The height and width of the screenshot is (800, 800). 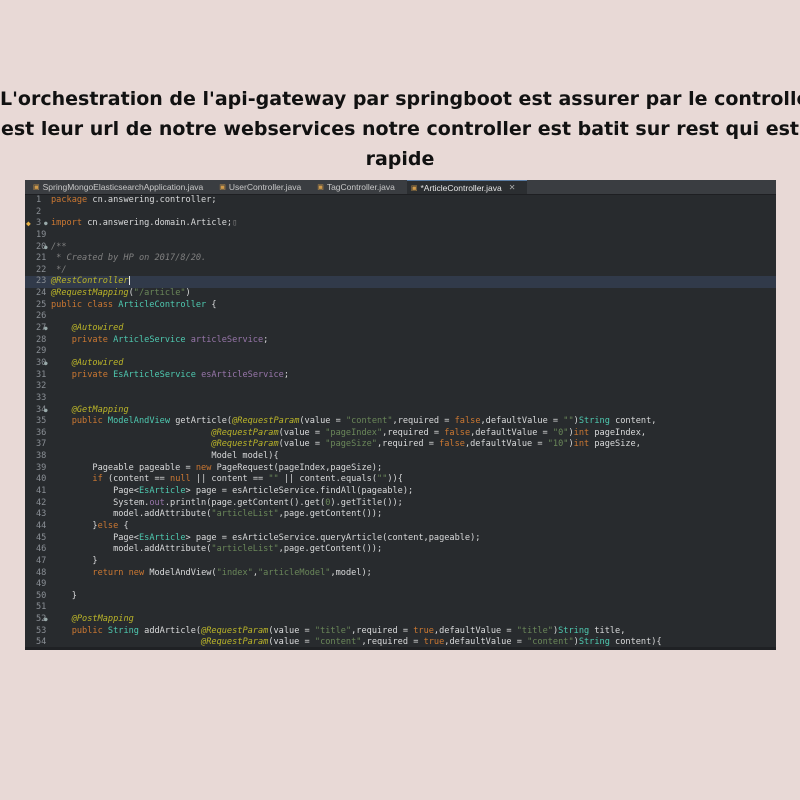 I want to click on line-number: 31, so click(x=41, y=374).